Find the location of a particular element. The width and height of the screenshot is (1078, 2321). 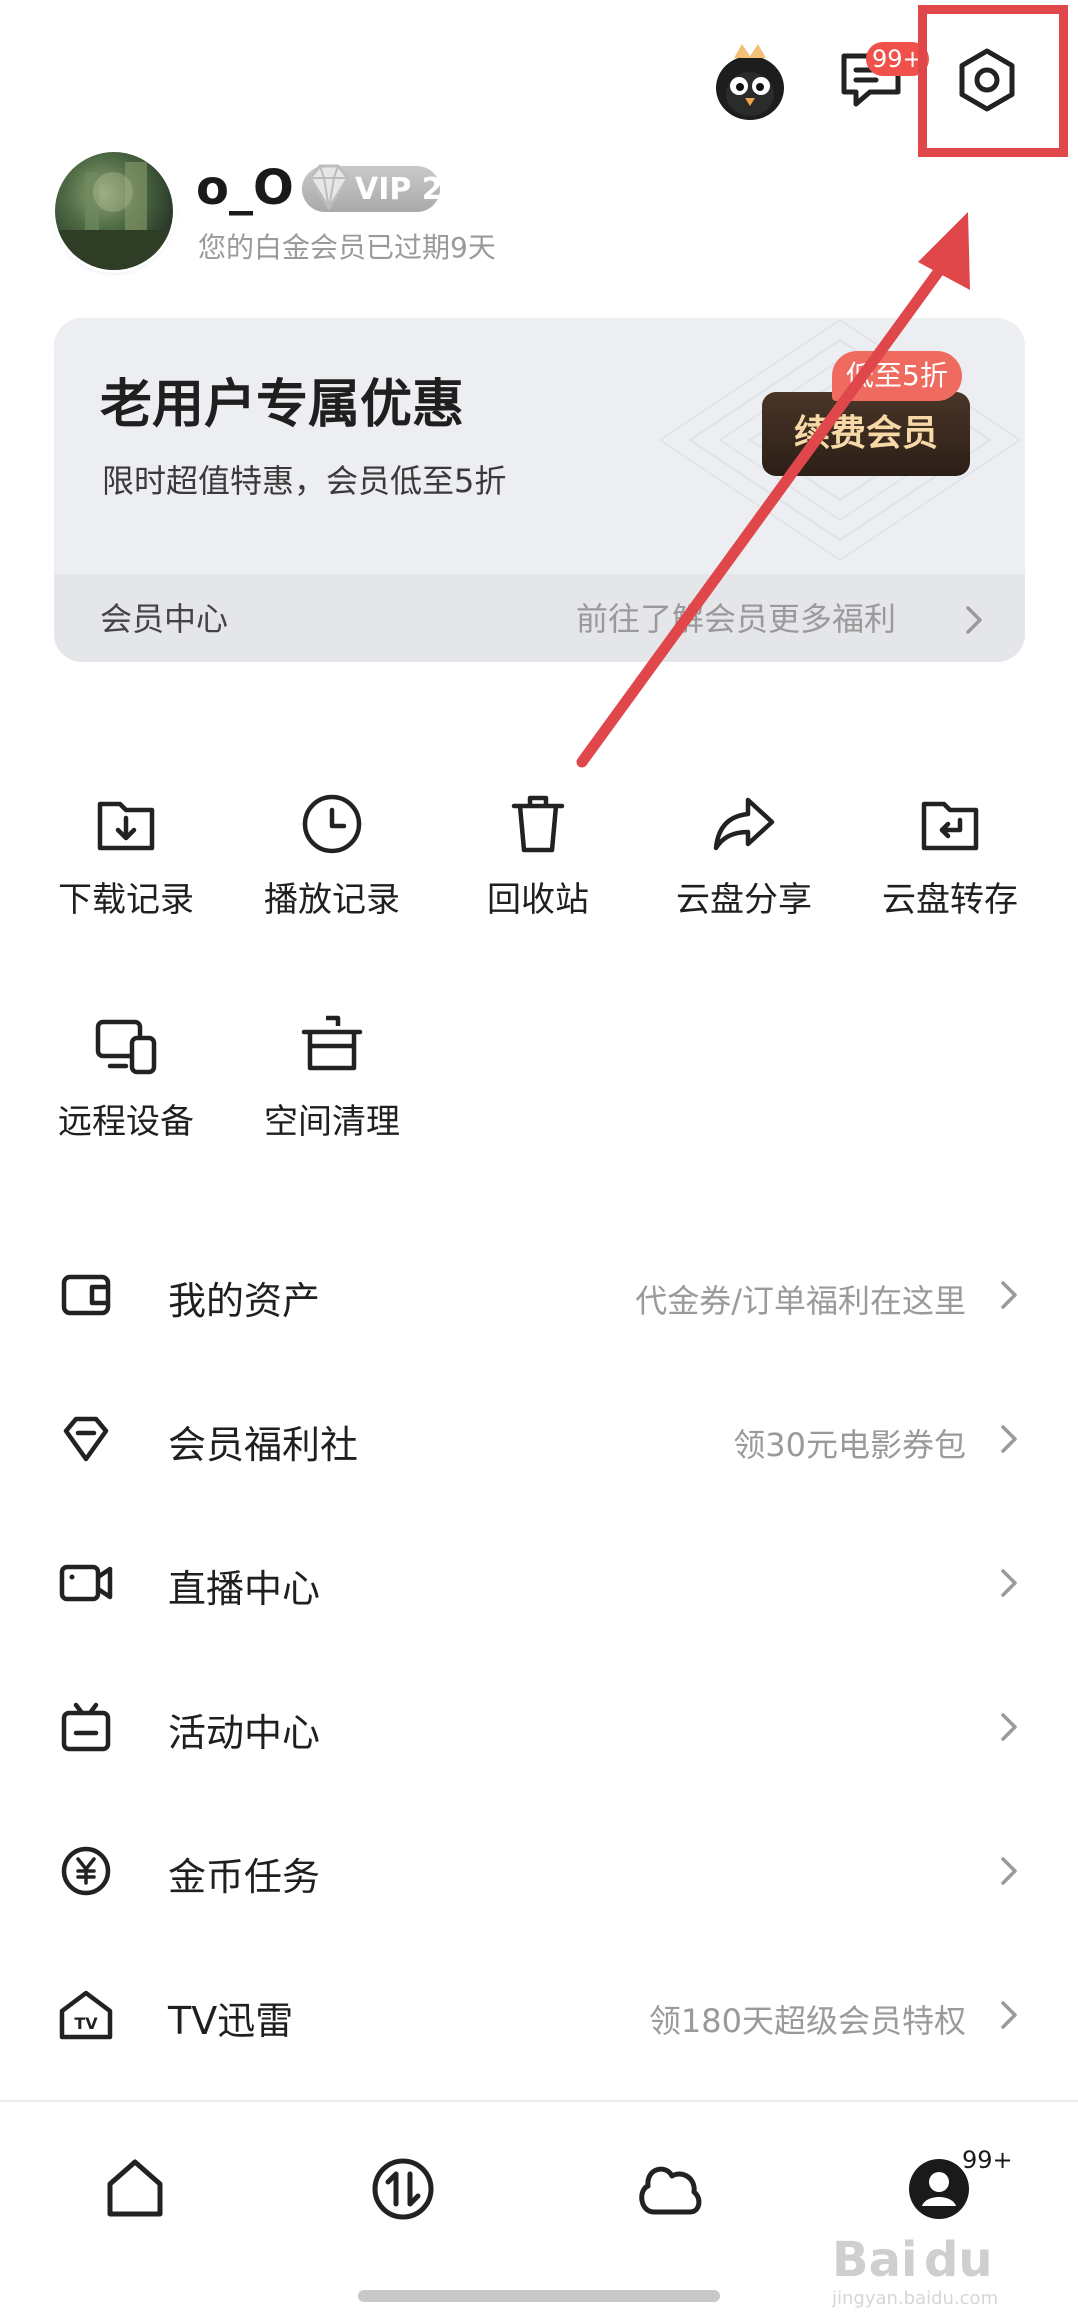

svg-text: du is located at coordinates (958, 2260).